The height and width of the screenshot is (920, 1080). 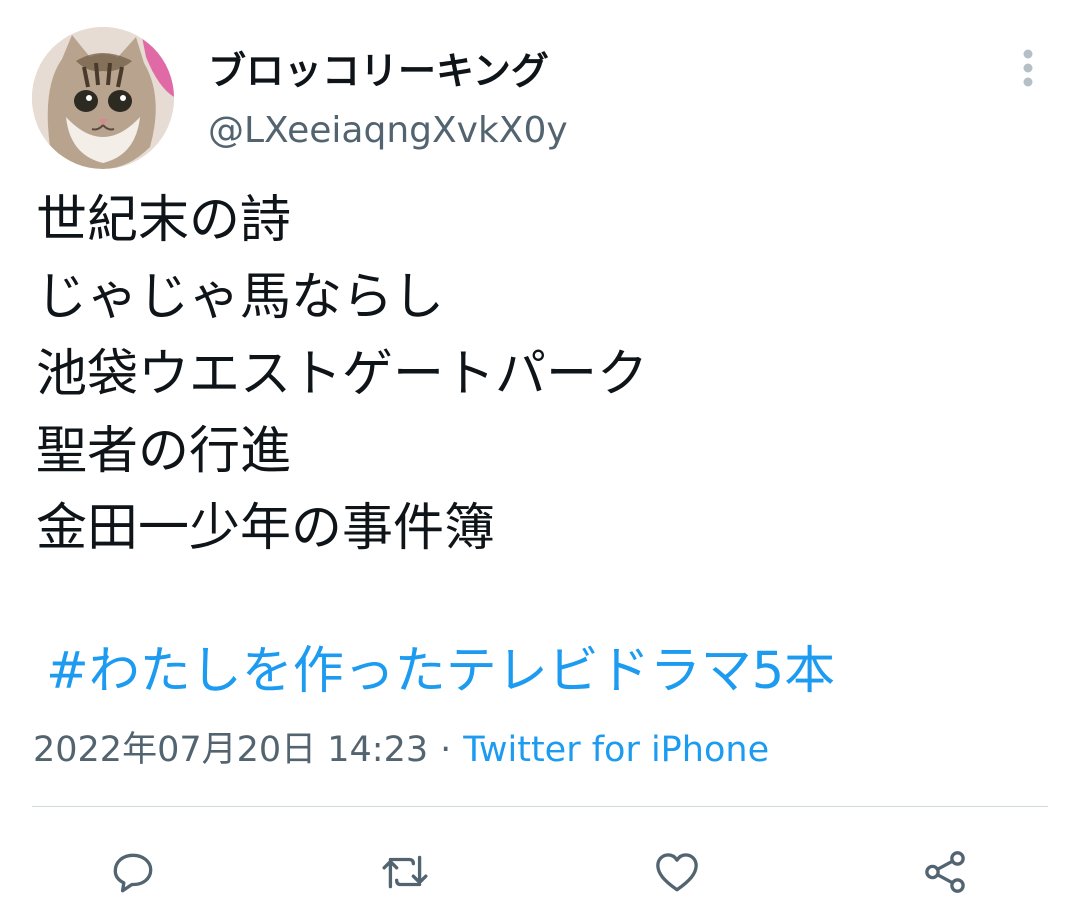 I want to click on author-handle: @LXeeiaqngXvkX0y, so click(x=388, y=130).